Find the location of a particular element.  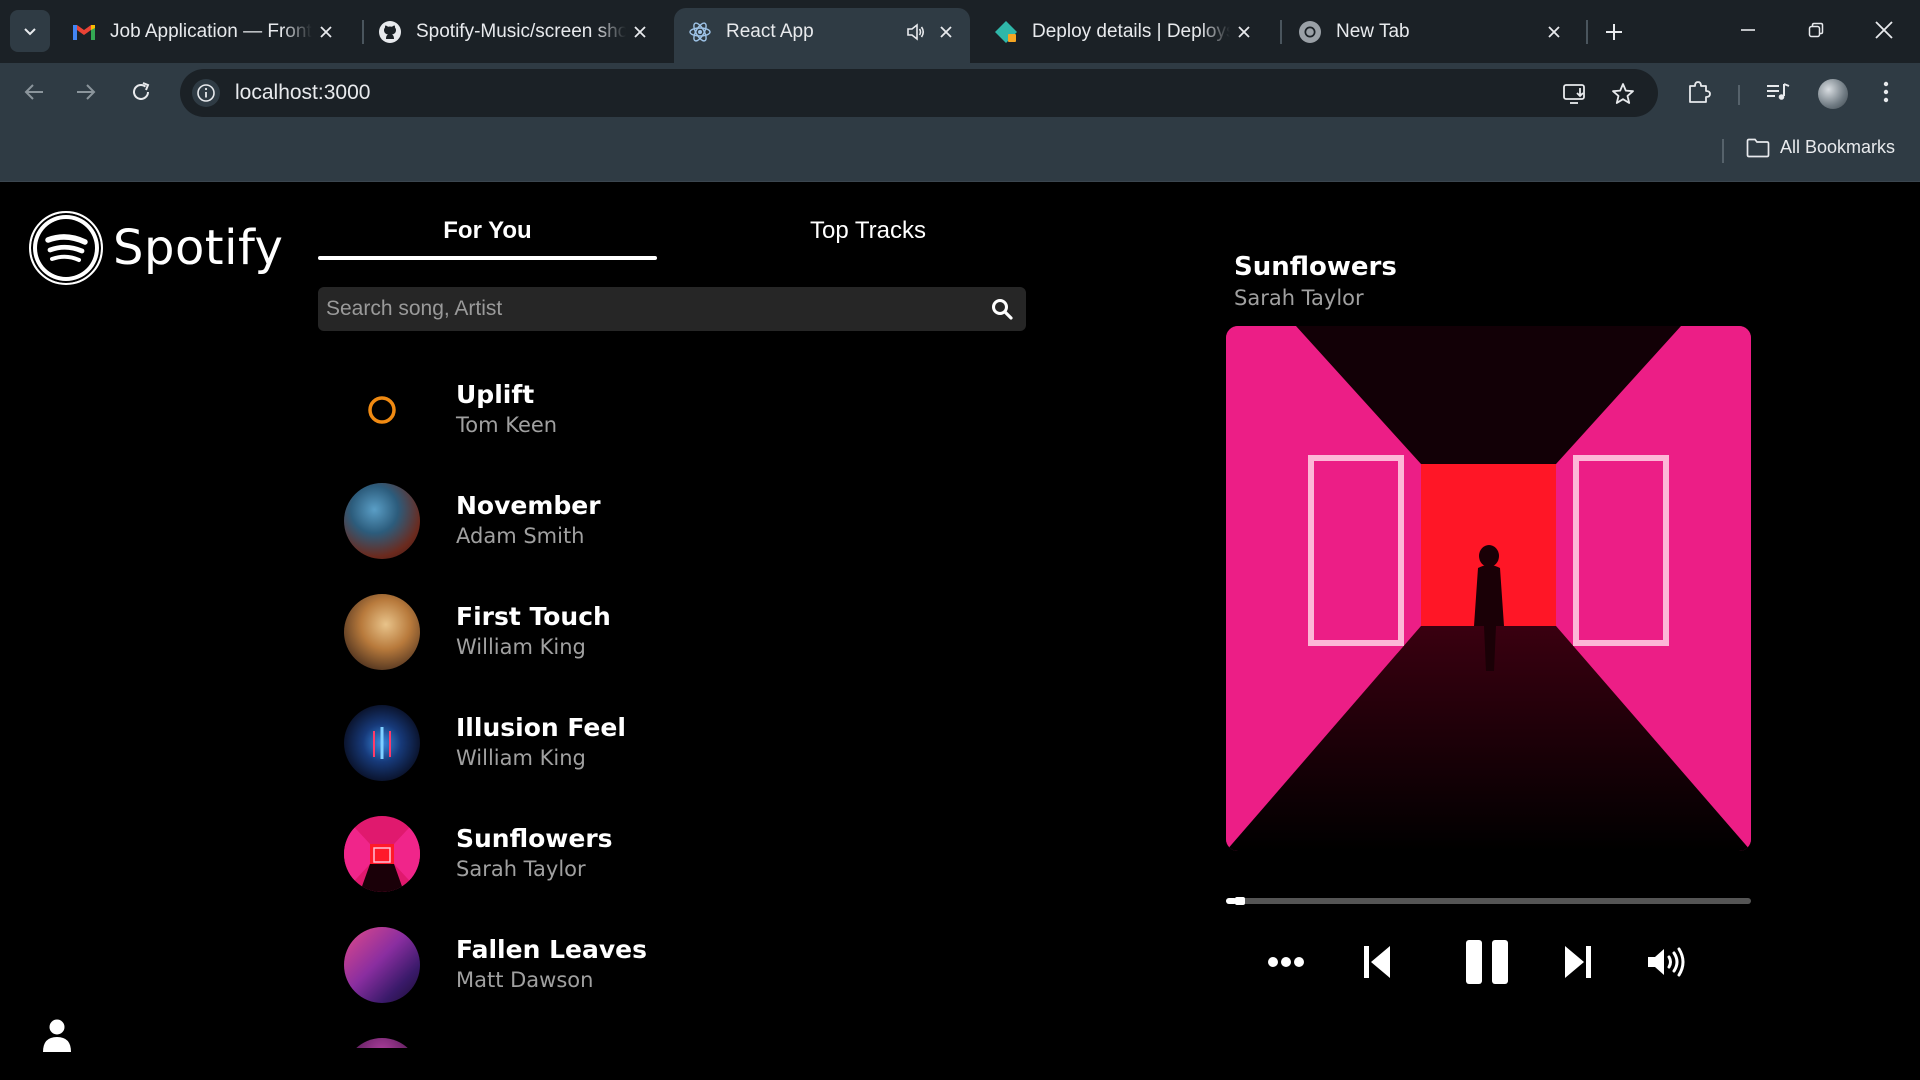

restore-icon is located at coordinates (1816, 30).